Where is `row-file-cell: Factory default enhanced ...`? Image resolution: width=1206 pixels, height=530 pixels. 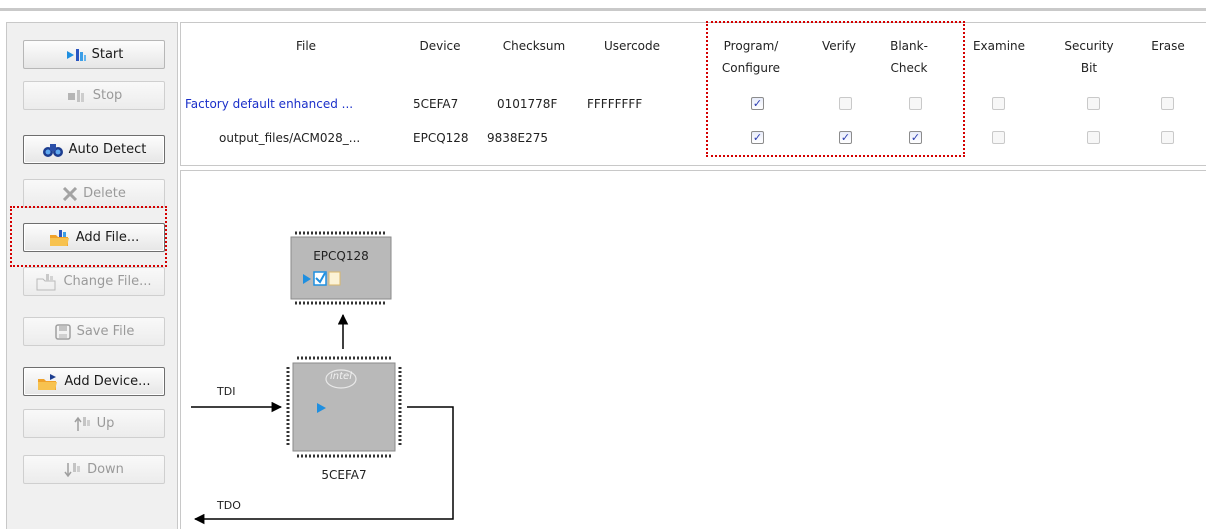 row-file-cell: Factory default enhanced ... is located at coordinates (269, 104).